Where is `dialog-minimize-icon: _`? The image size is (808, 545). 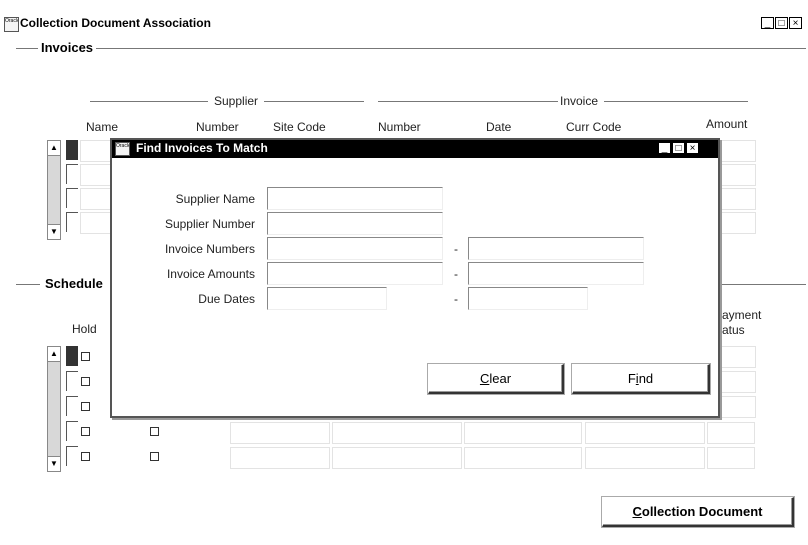 dialog-minimize-icon: _ is located at coordinates (664, 148).